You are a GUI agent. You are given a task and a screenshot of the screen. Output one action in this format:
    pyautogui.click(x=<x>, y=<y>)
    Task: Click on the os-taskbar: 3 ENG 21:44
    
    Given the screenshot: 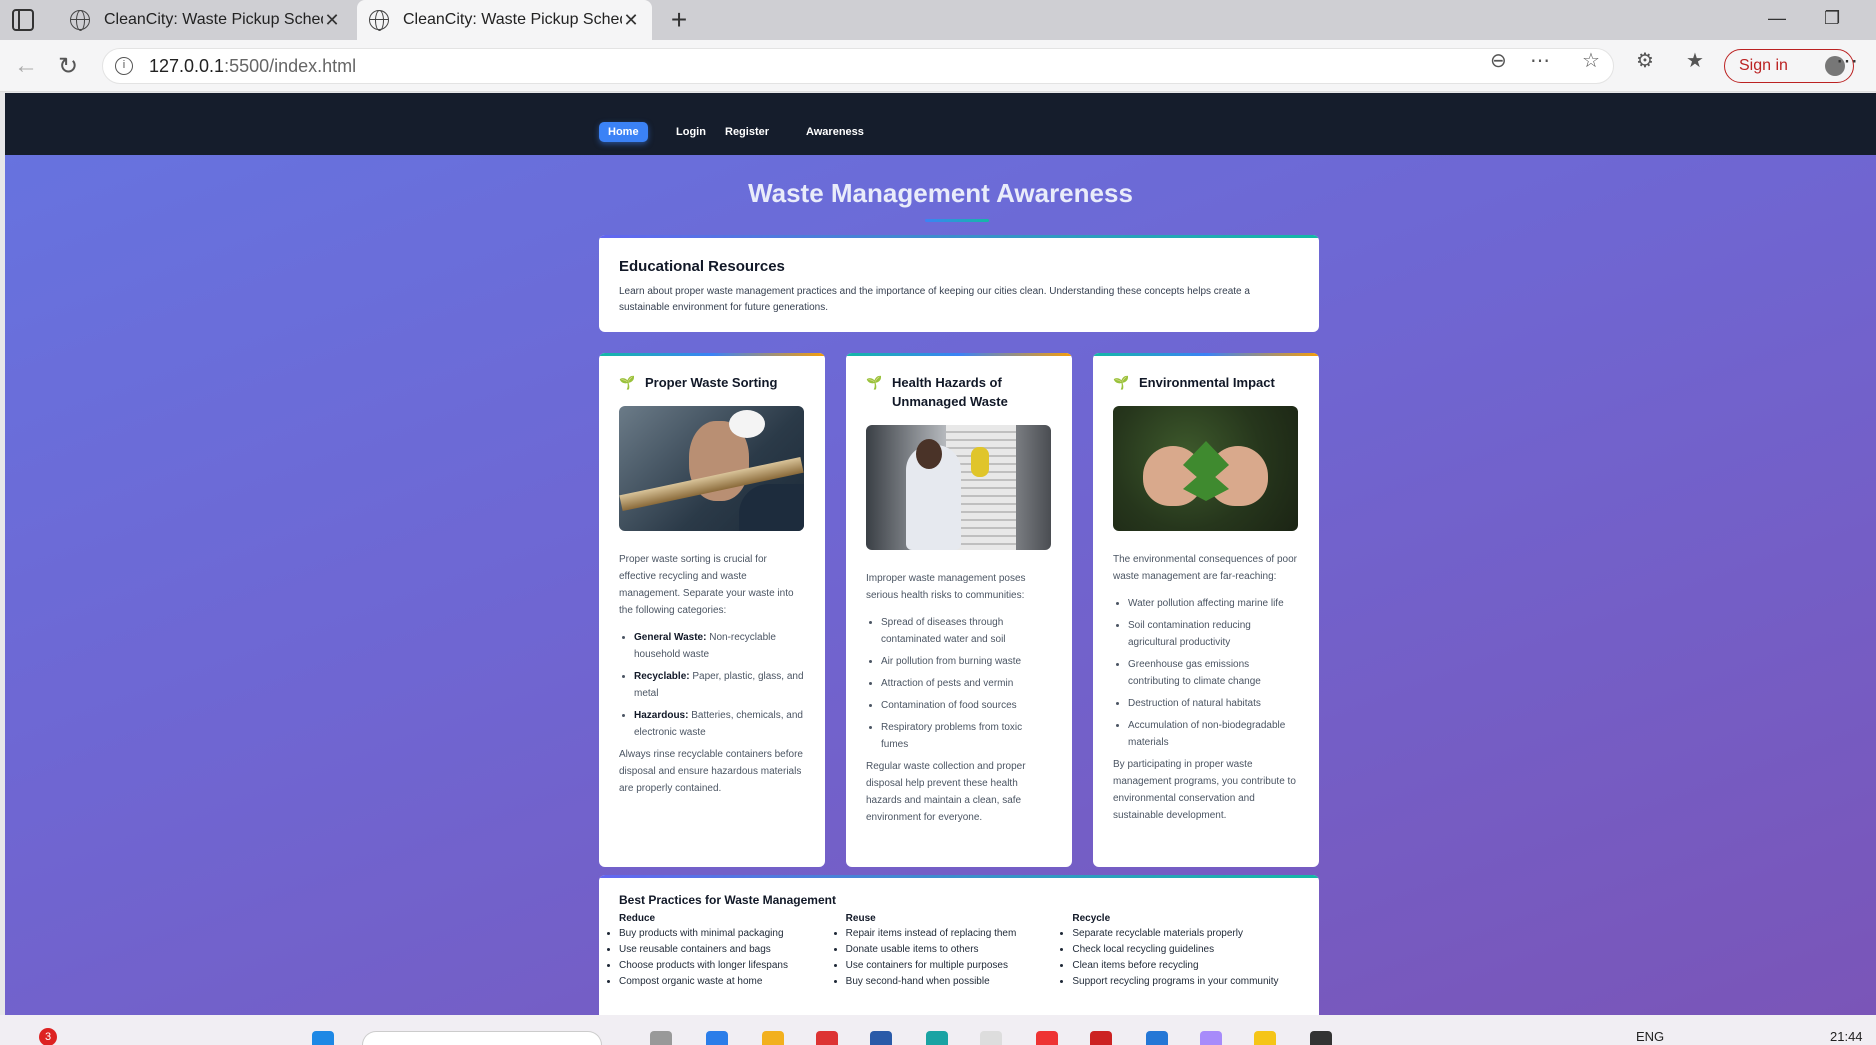 What is the action you would take?
    pyautogui.click(x=938, y=1030)
    